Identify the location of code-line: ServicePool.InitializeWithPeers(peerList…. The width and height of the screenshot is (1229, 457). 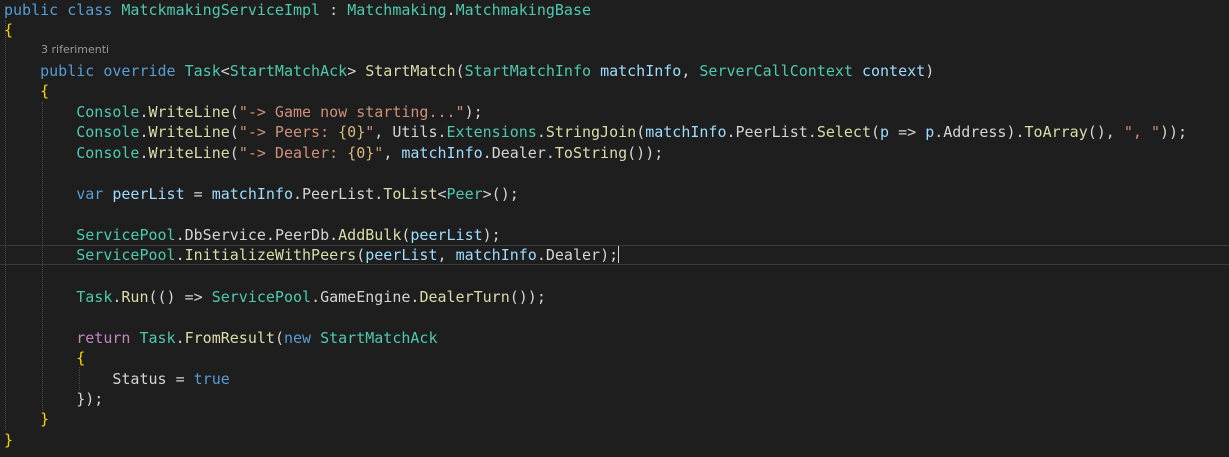
(312, 255).